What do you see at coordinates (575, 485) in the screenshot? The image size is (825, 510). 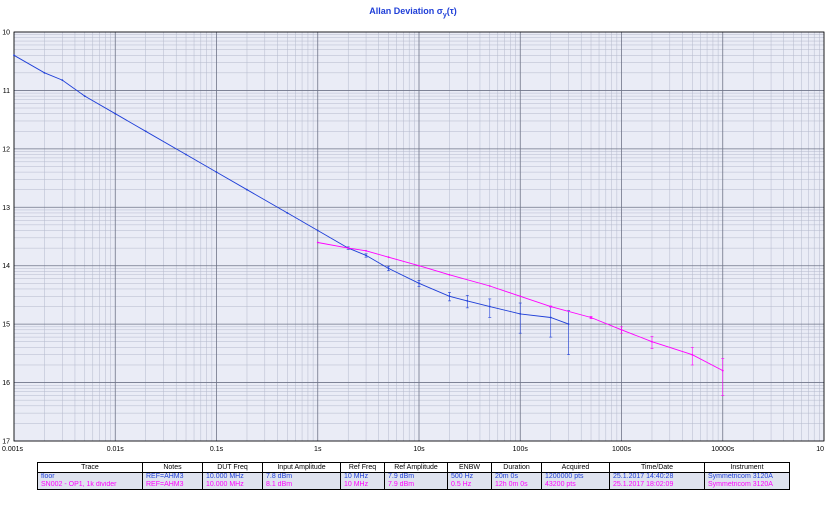 I see `legend-cell: 43200 pts` at bounding box center [575, 485].